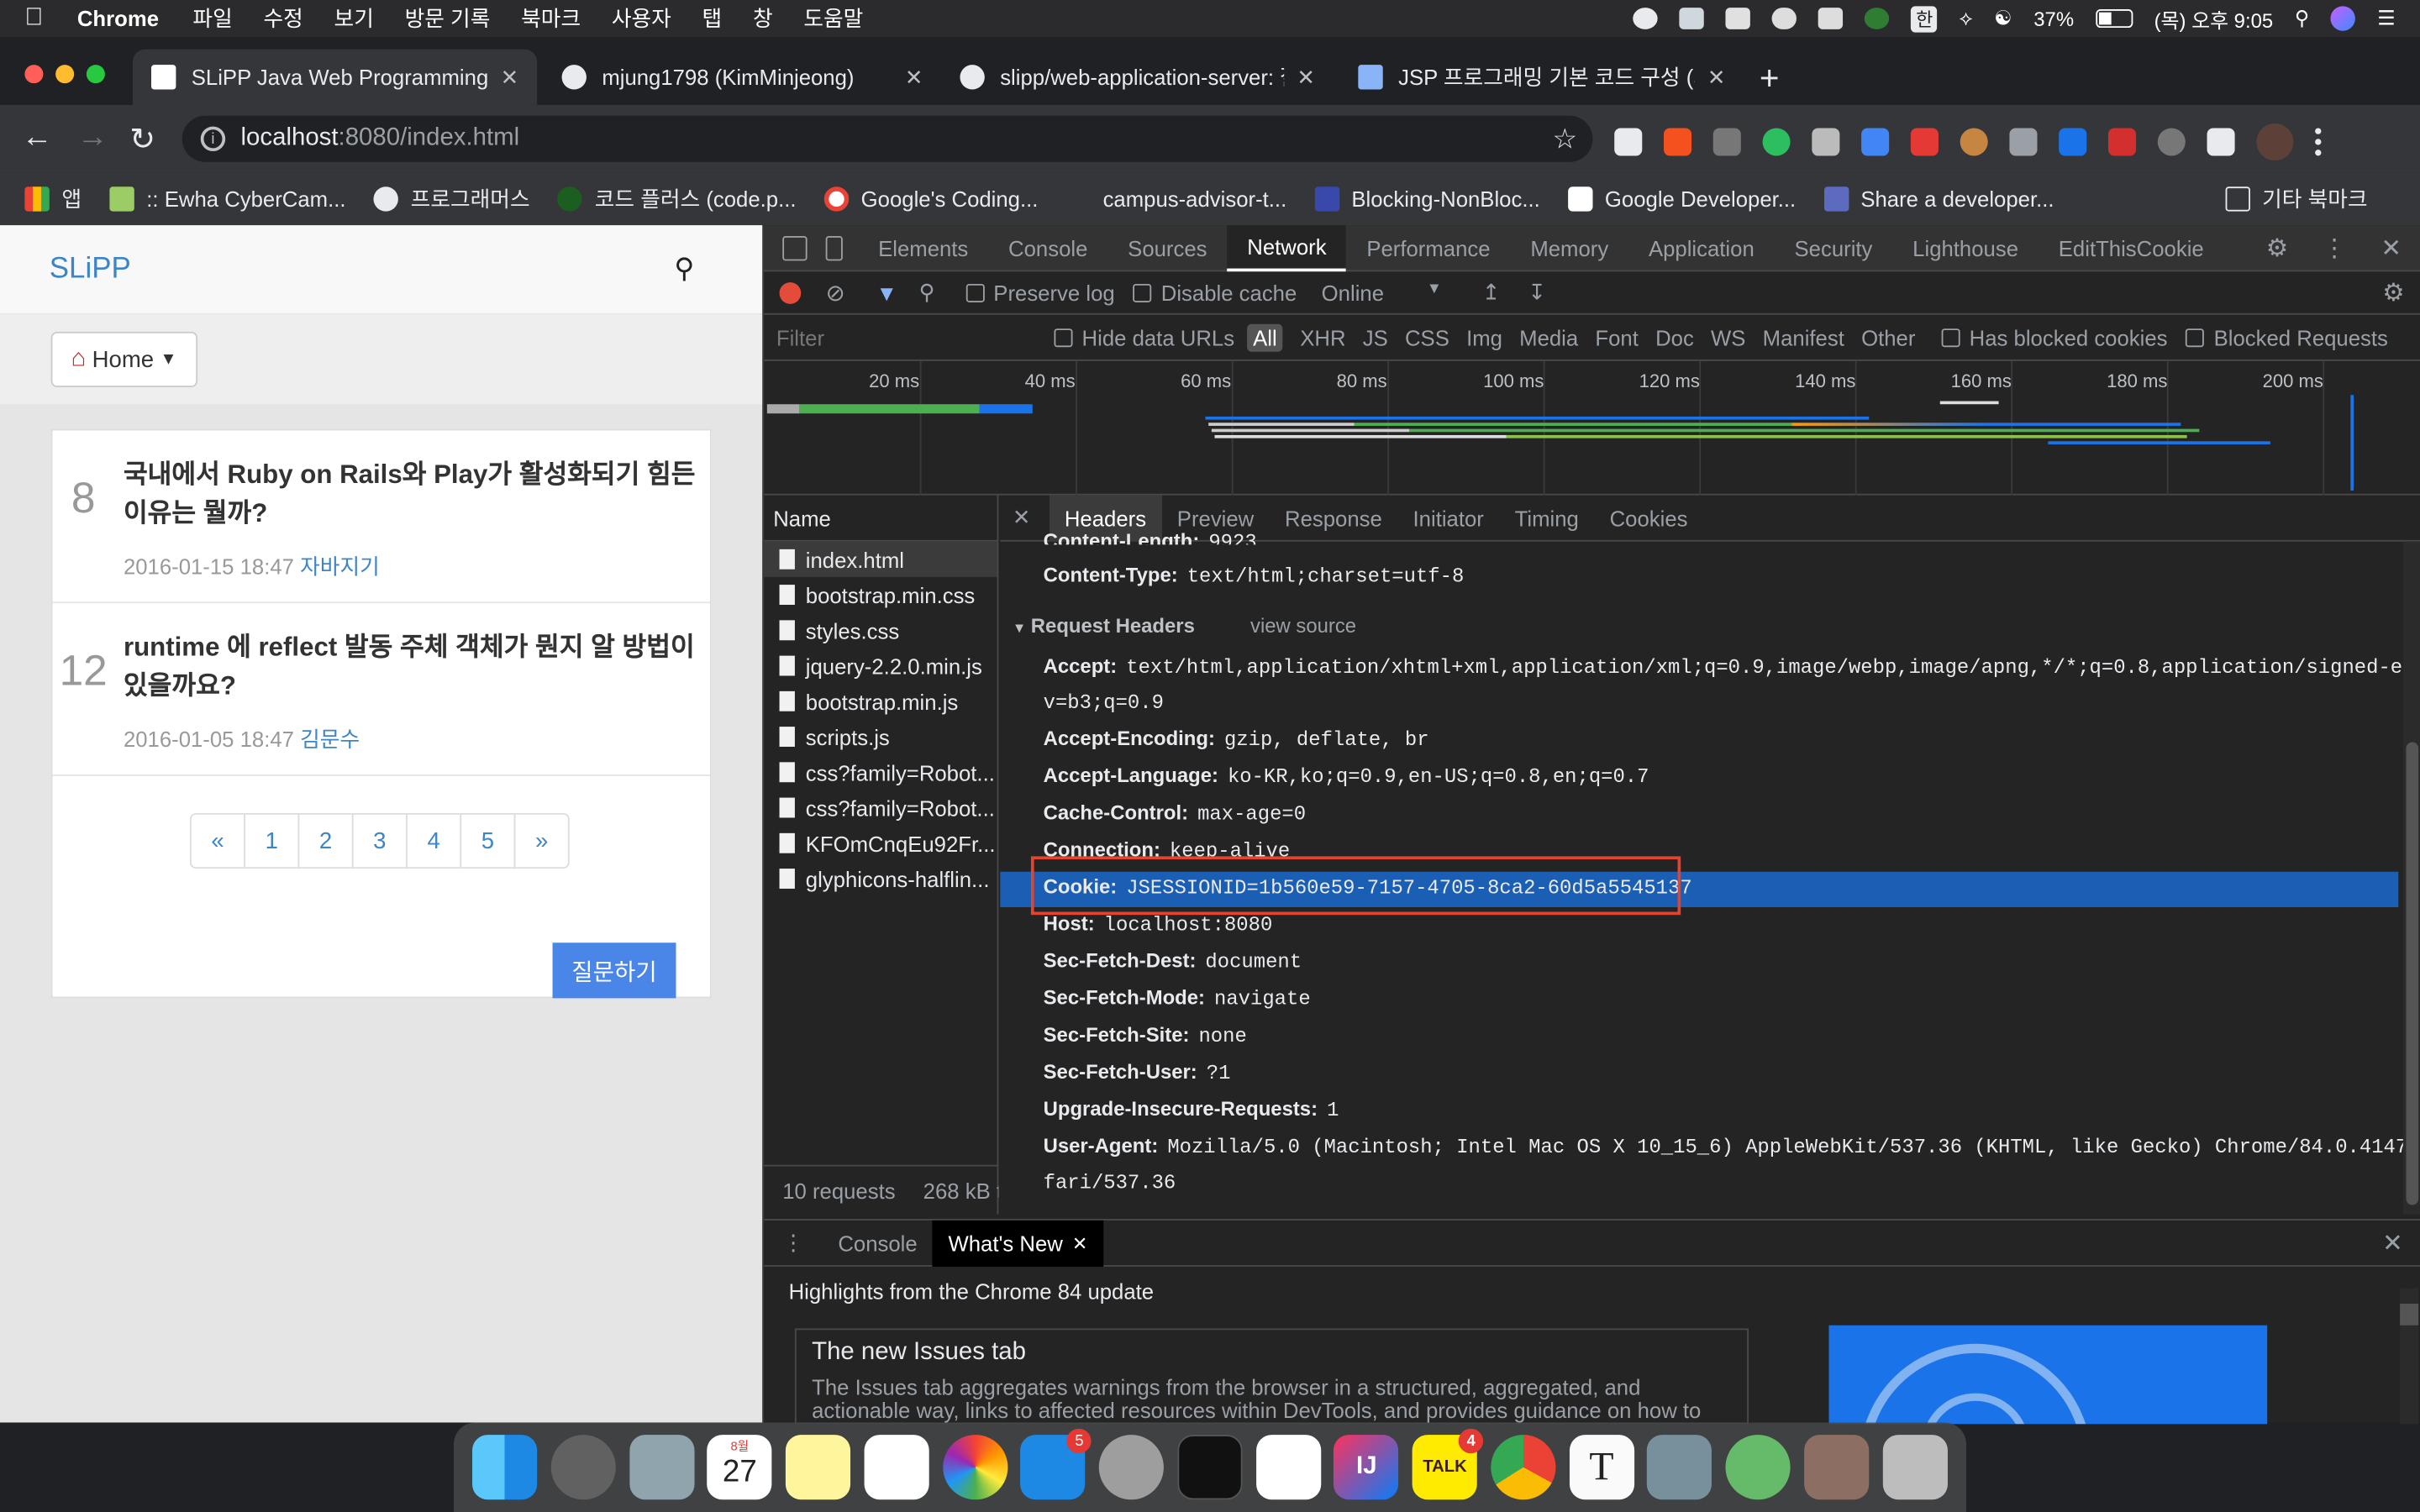 This screenshot has height=1512, width=2420. I want to click on profile-avatar, so click(2275, 142).